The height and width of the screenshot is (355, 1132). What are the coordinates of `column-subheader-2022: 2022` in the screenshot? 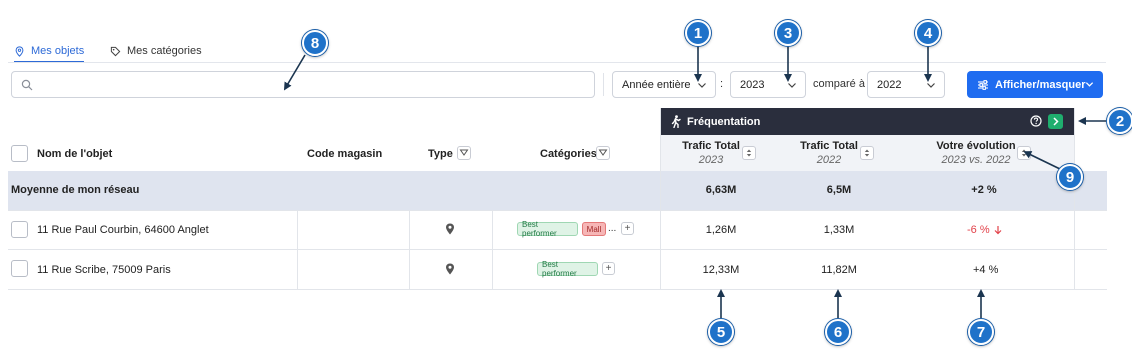 It's located at (829, 160).